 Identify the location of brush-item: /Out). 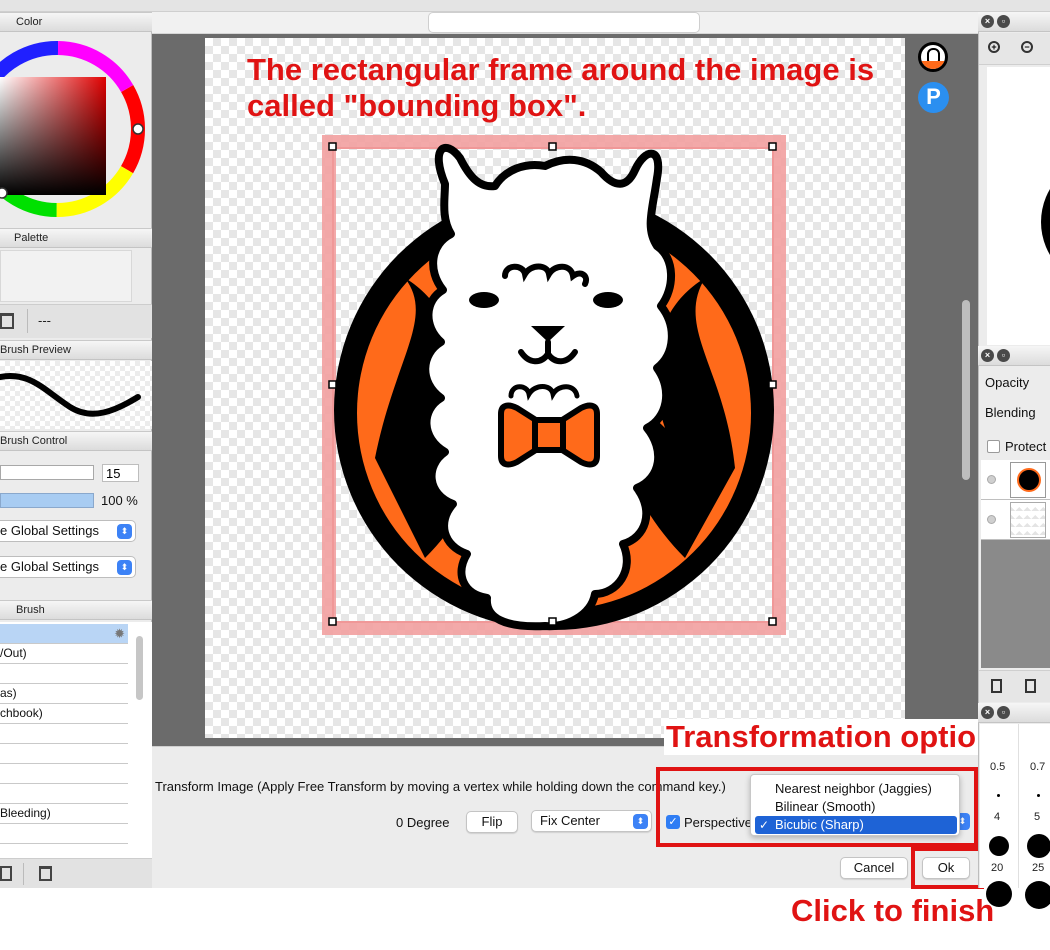
(64, 654).